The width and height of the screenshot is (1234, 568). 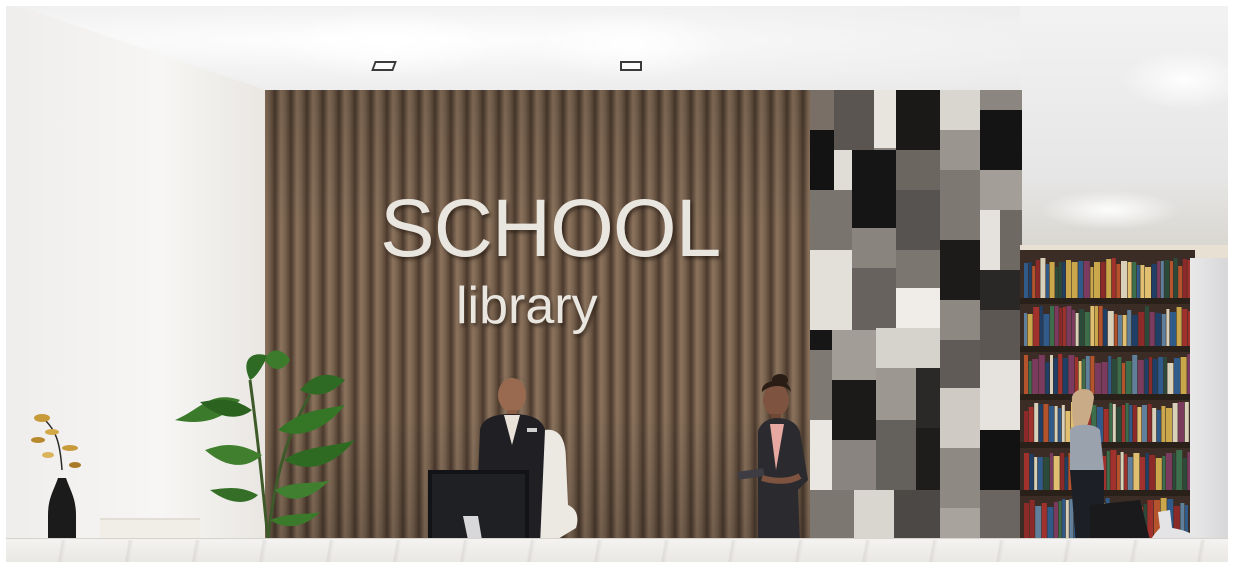 What do you see at coordinates (56, 479) in the screenshot?
I see `vase-with-branch` at bounding box center [56, 479].